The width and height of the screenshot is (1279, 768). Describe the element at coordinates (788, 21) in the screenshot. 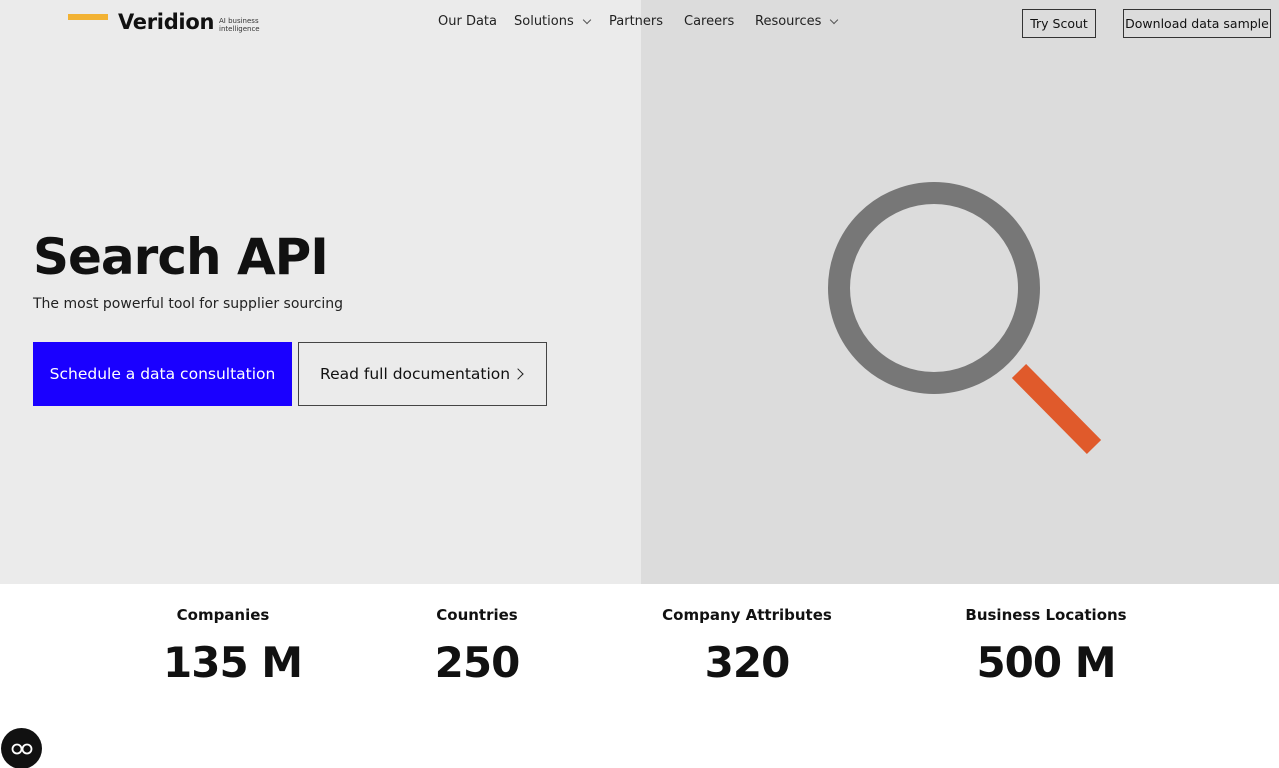

I see `nav-item-label: Resources` at that location.